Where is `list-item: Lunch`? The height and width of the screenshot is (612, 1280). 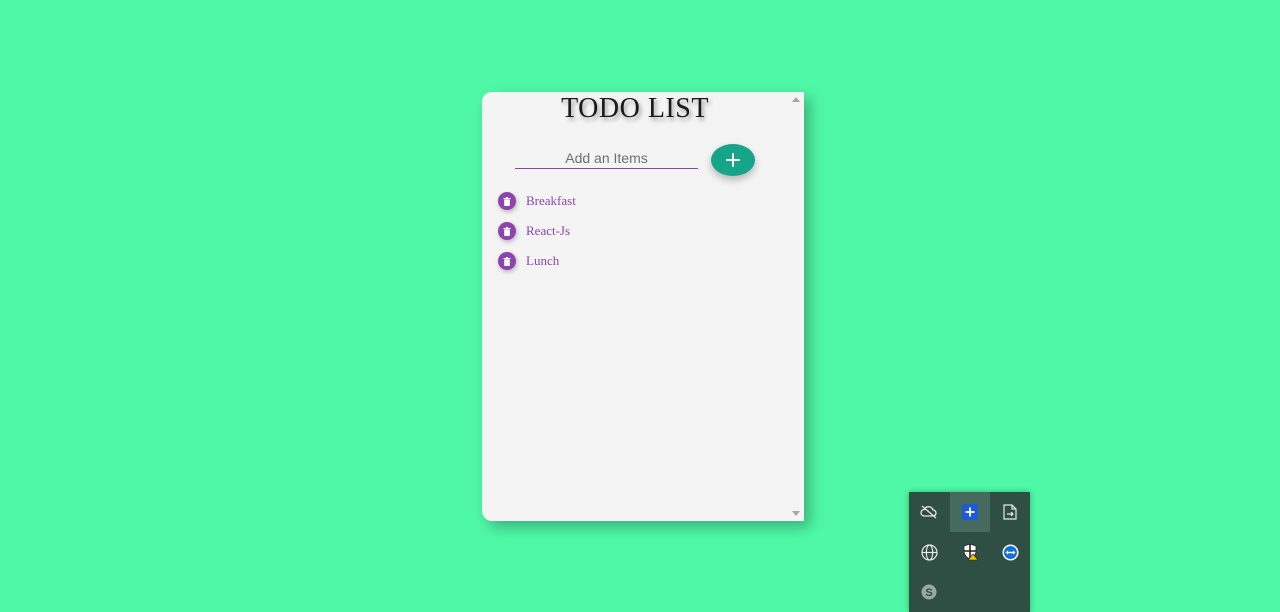 list-item: Lunch is located at coordinates (537, 261).